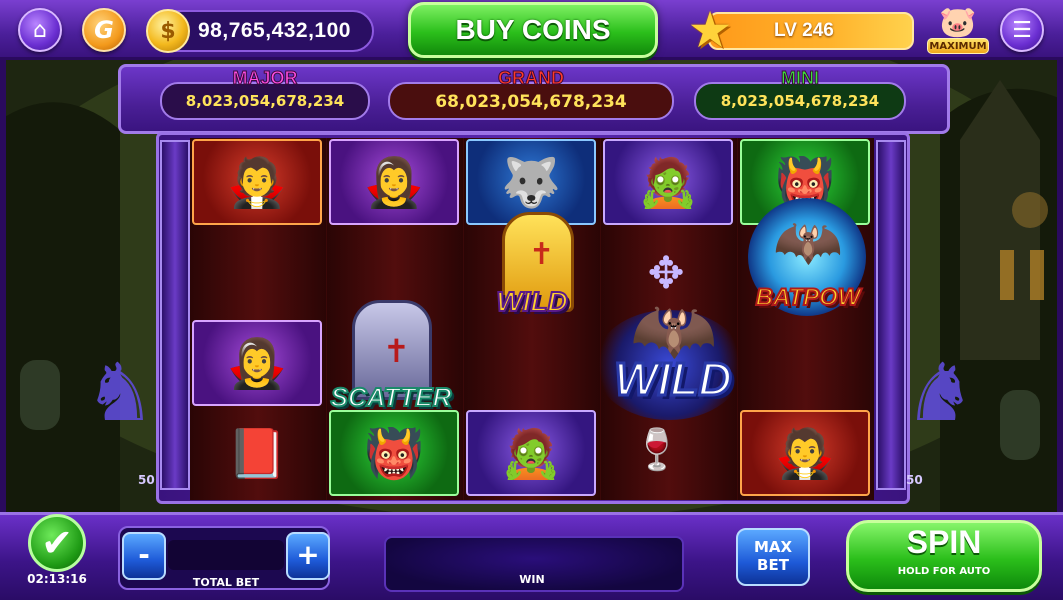 This screenshot has width=1063, height=600. What do you see at coordinates (1060, 286) in the screenshot?
I see `right-edge` at bounding box center [1060, 286].